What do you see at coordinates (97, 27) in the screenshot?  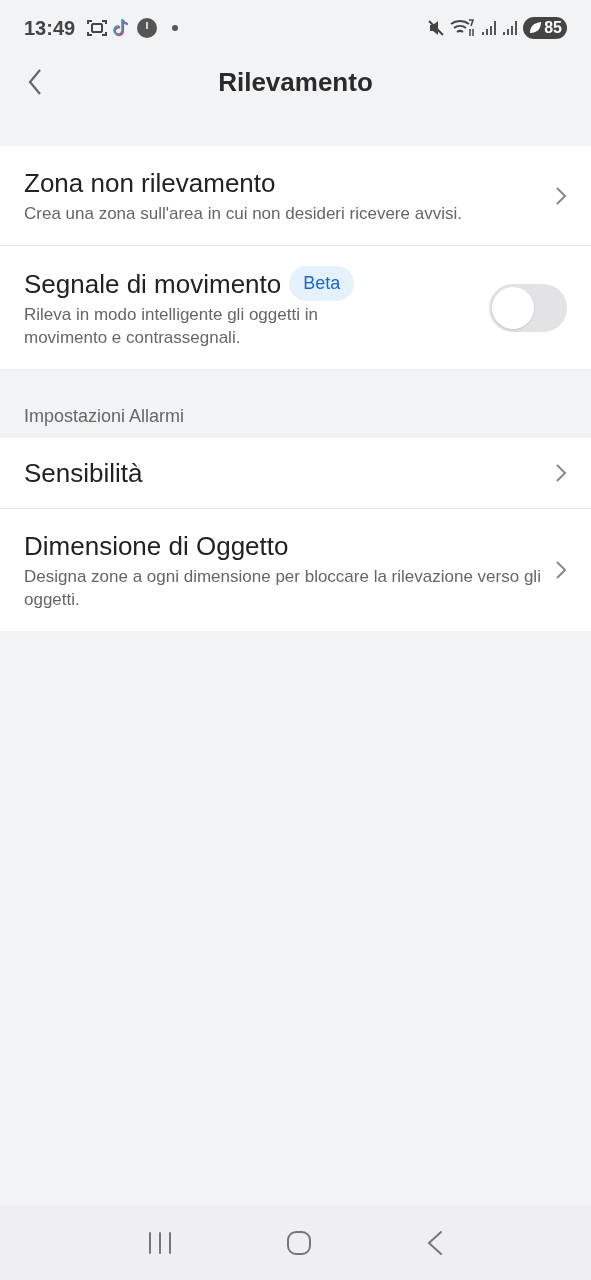 I see `screenshot-icon` at bounding box center [97, 27].